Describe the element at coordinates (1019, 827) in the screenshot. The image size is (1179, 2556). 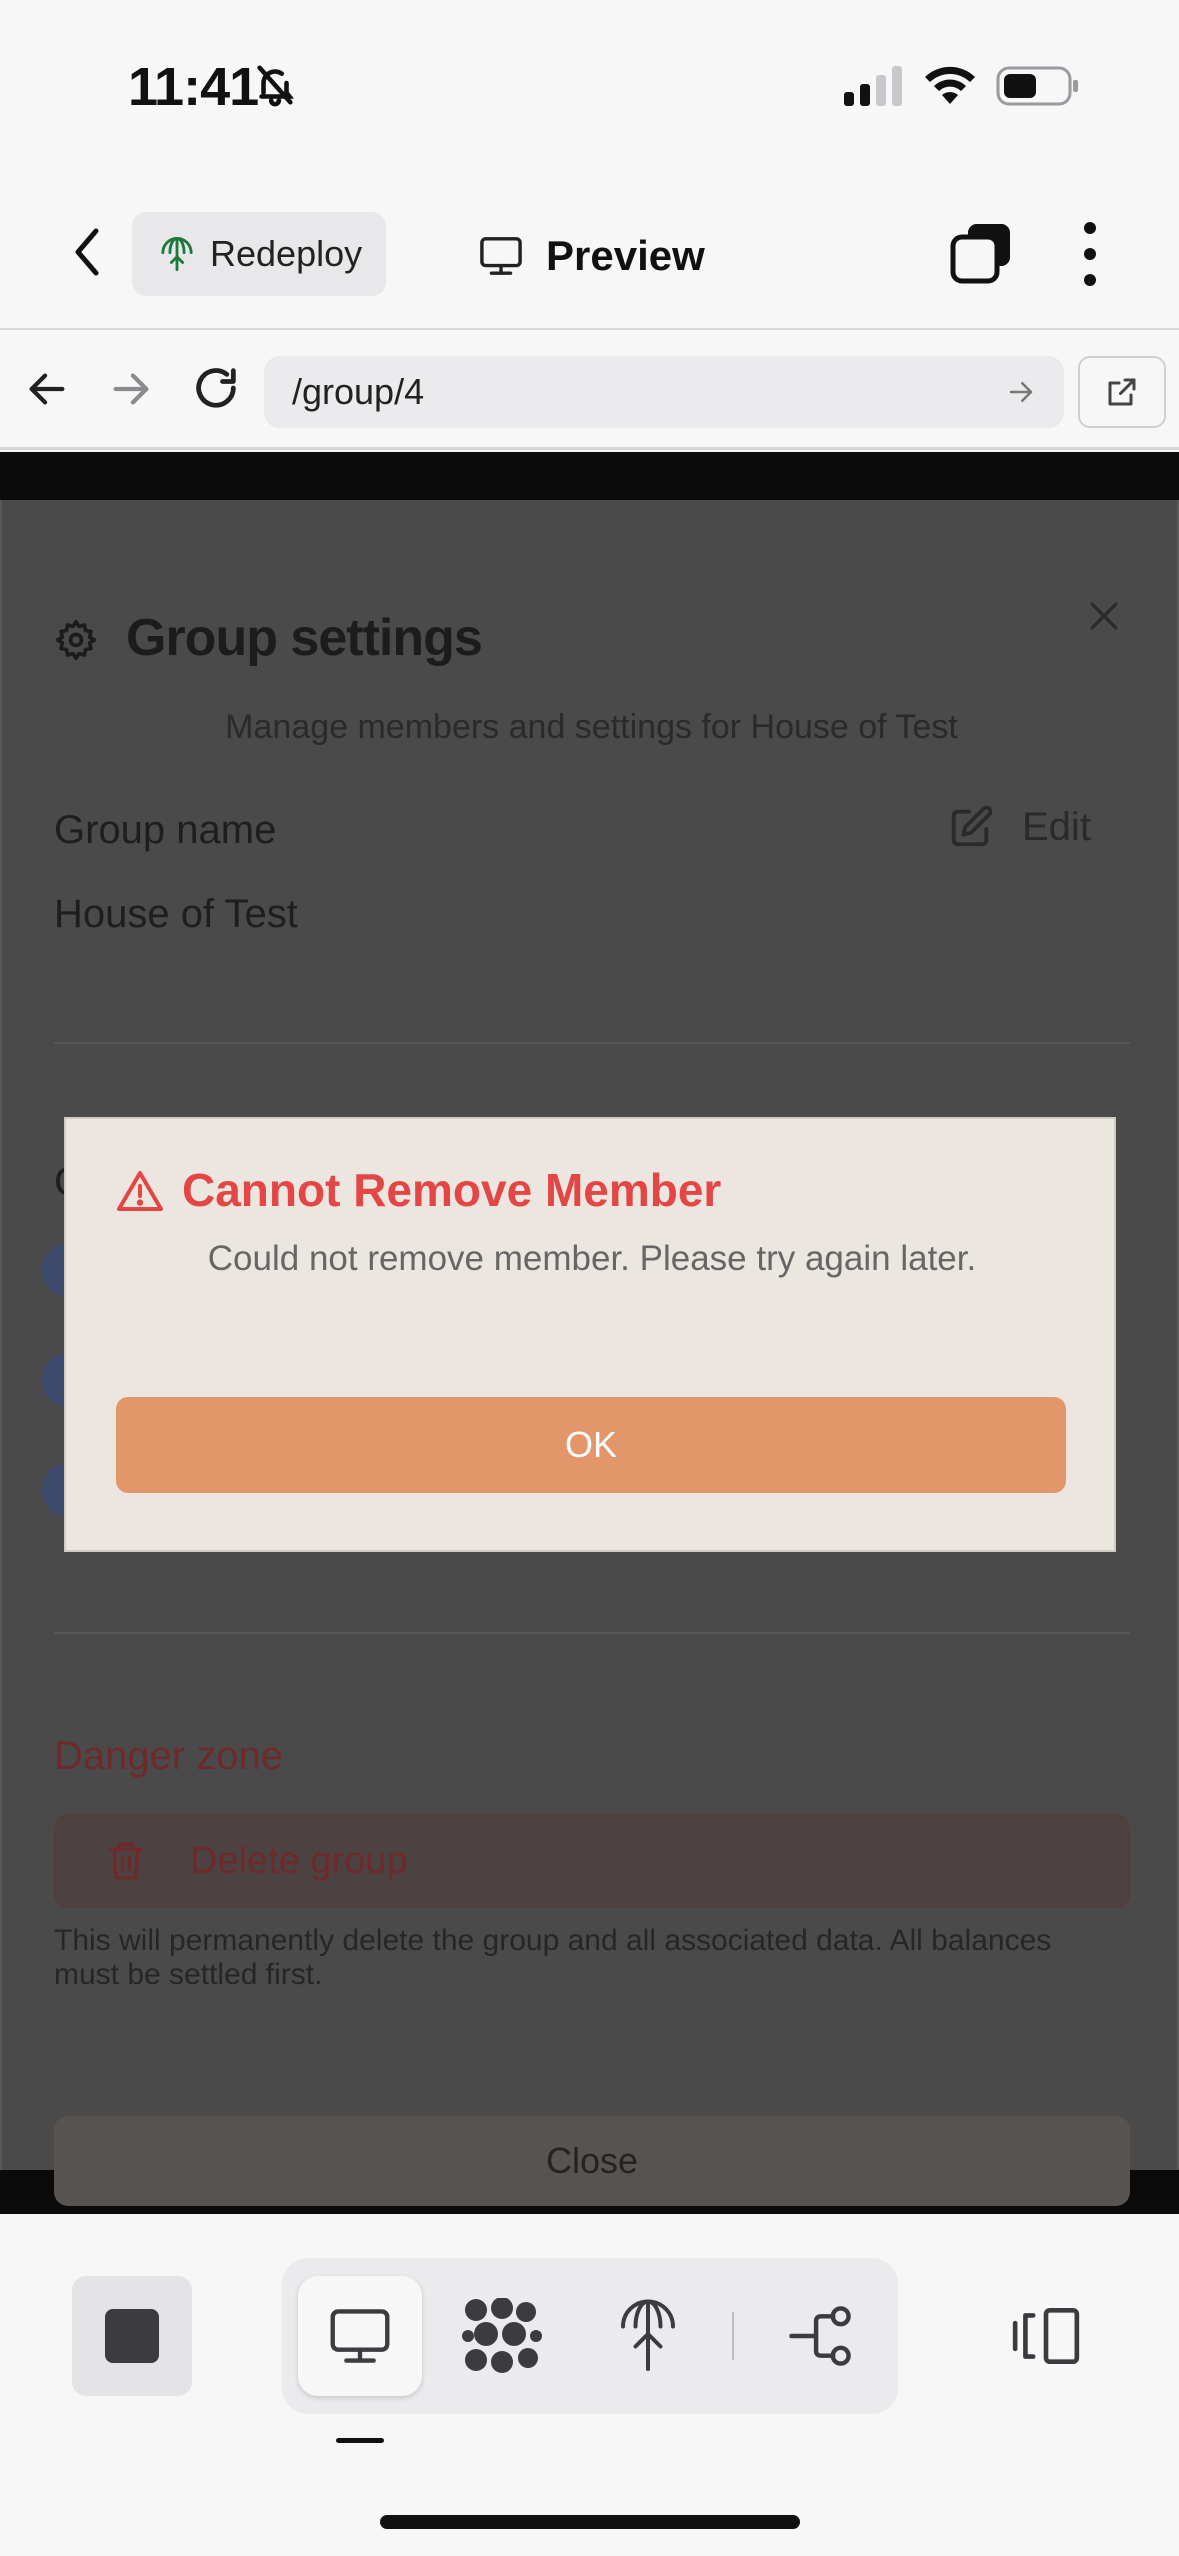
I see `edit-group-name-button: Edit` at that location.